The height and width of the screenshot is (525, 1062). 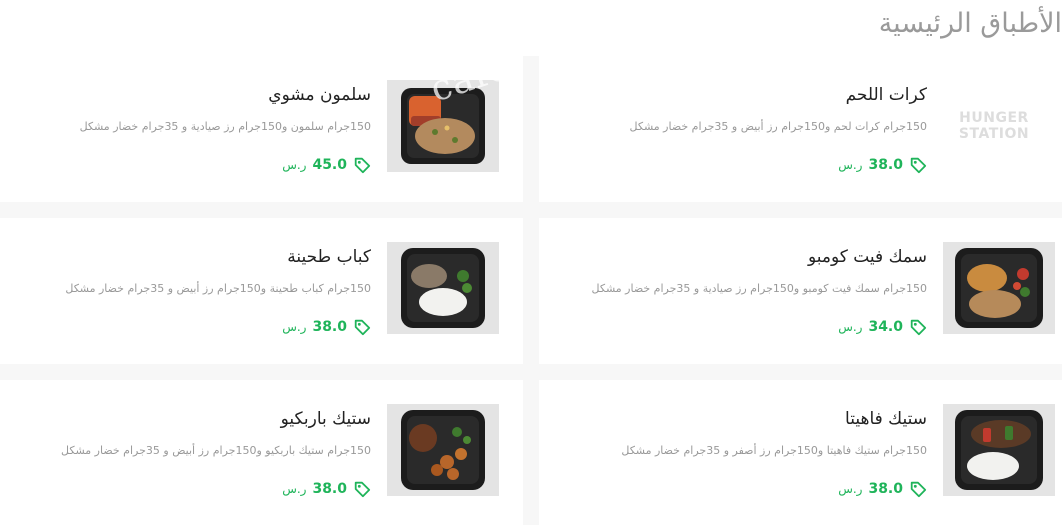 I want to click on kebab-dish-image, so click(x=443, y=288).